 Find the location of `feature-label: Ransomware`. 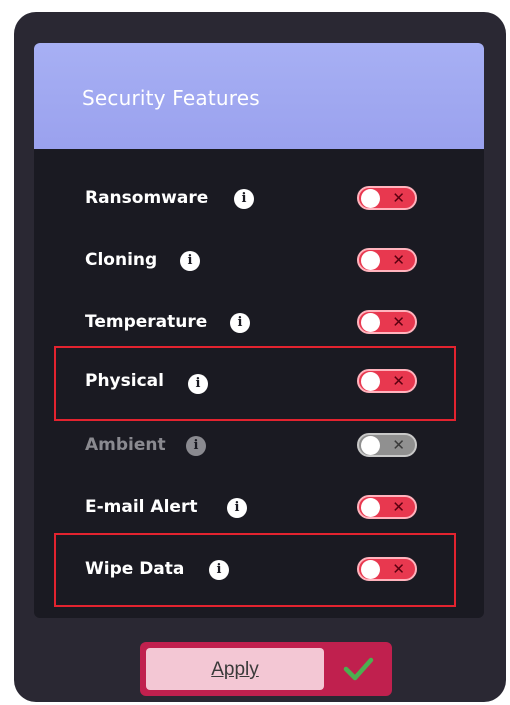

feature-label: Ransomware is located at coordinates (147, 198).